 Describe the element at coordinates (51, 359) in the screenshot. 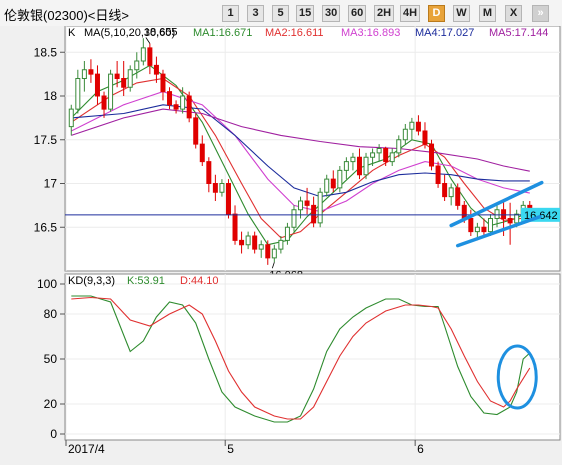

I see `kd-tick-label: 50` at that location.